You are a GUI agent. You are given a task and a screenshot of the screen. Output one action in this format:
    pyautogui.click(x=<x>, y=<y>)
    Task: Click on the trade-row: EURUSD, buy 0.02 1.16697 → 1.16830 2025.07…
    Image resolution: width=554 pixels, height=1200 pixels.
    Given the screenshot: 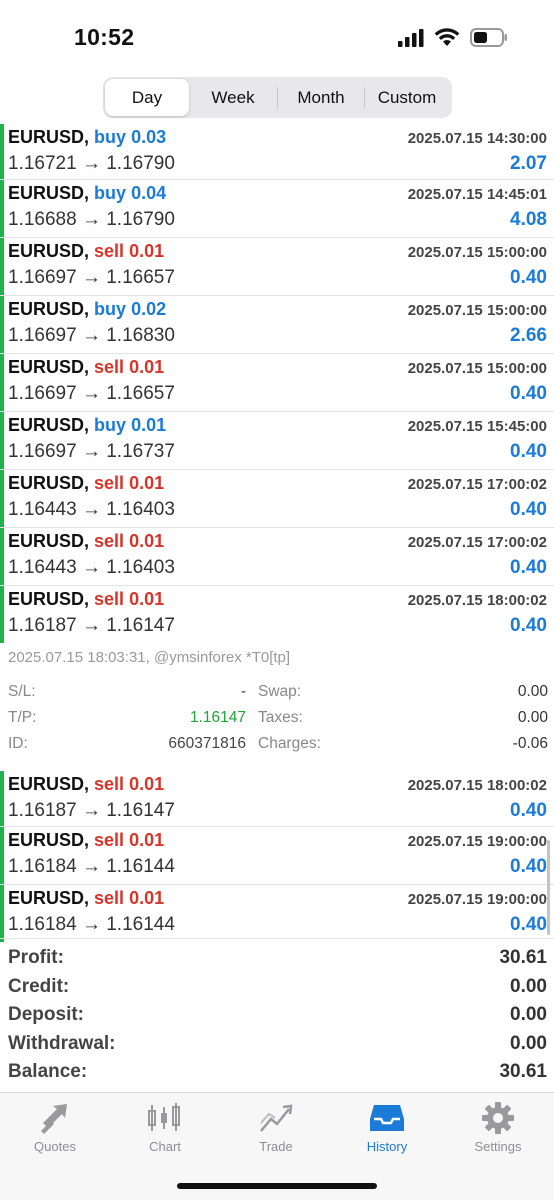 What is the action you would take?
    pyautogui.click(x=277, y=324)
    